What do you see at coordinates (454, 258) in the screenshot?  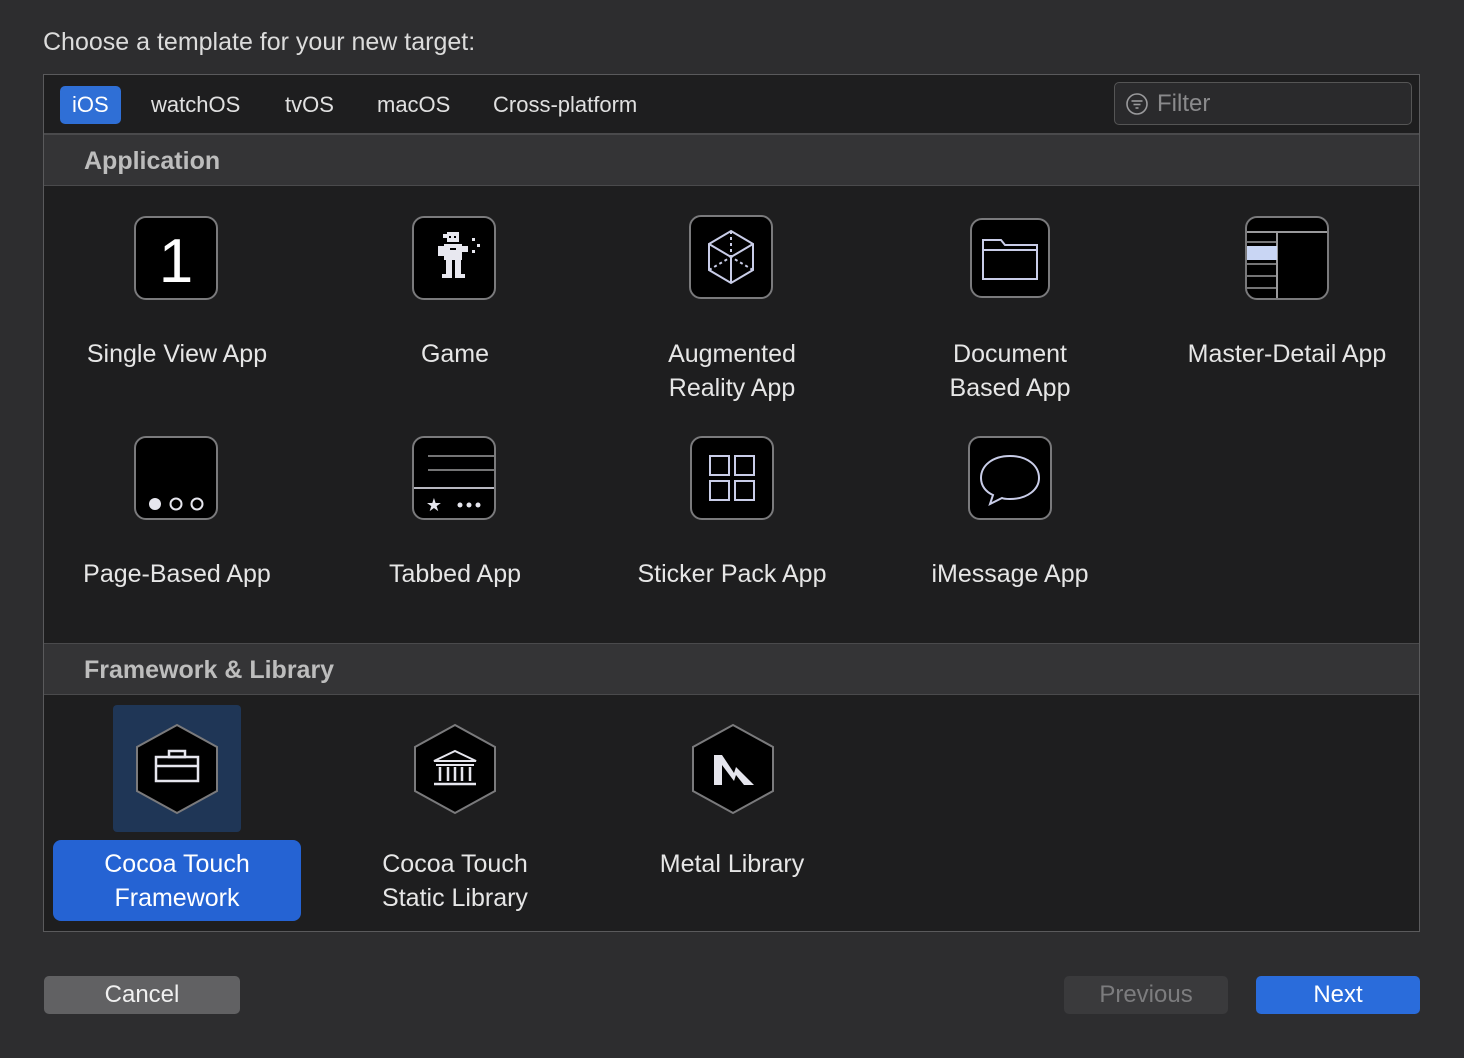 I see `game-icon` at bounding box center [454, 258].